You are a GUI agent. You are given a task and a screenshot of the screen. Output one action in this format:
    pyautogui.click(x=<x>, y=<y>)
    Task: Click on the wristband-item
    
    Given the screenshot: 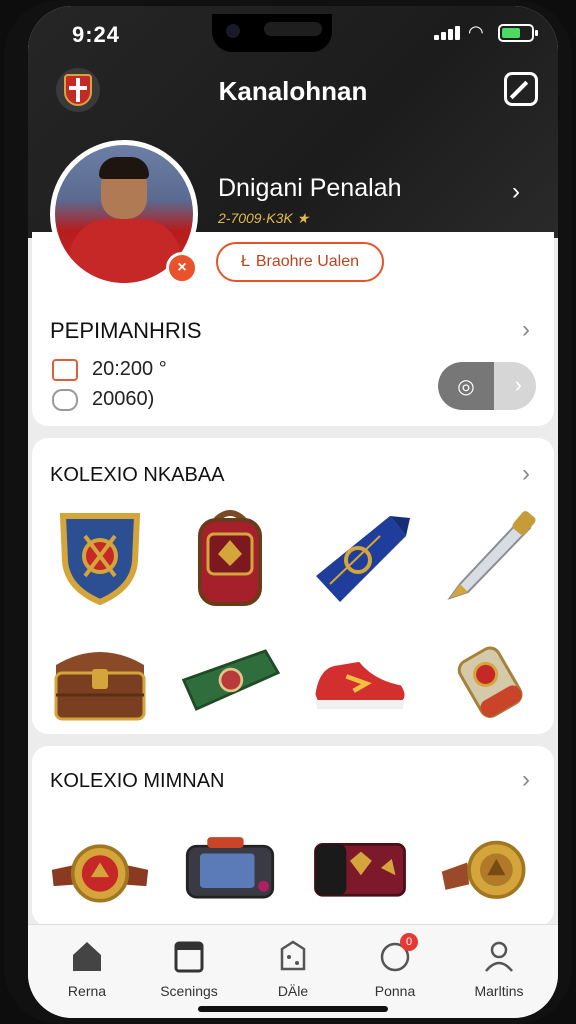 What is the action you would take?
    pyautogui.click(x=230, y=680)
    